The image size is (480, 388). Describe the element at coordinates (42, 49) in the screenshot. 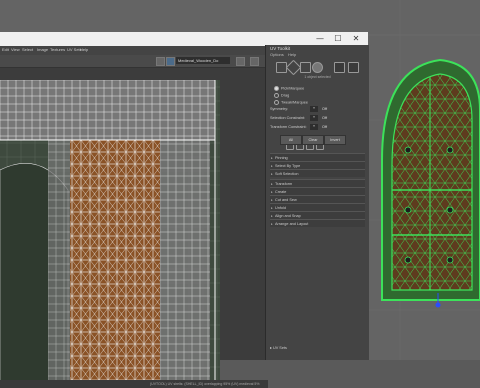

I see `menu-image: Image` at that location.